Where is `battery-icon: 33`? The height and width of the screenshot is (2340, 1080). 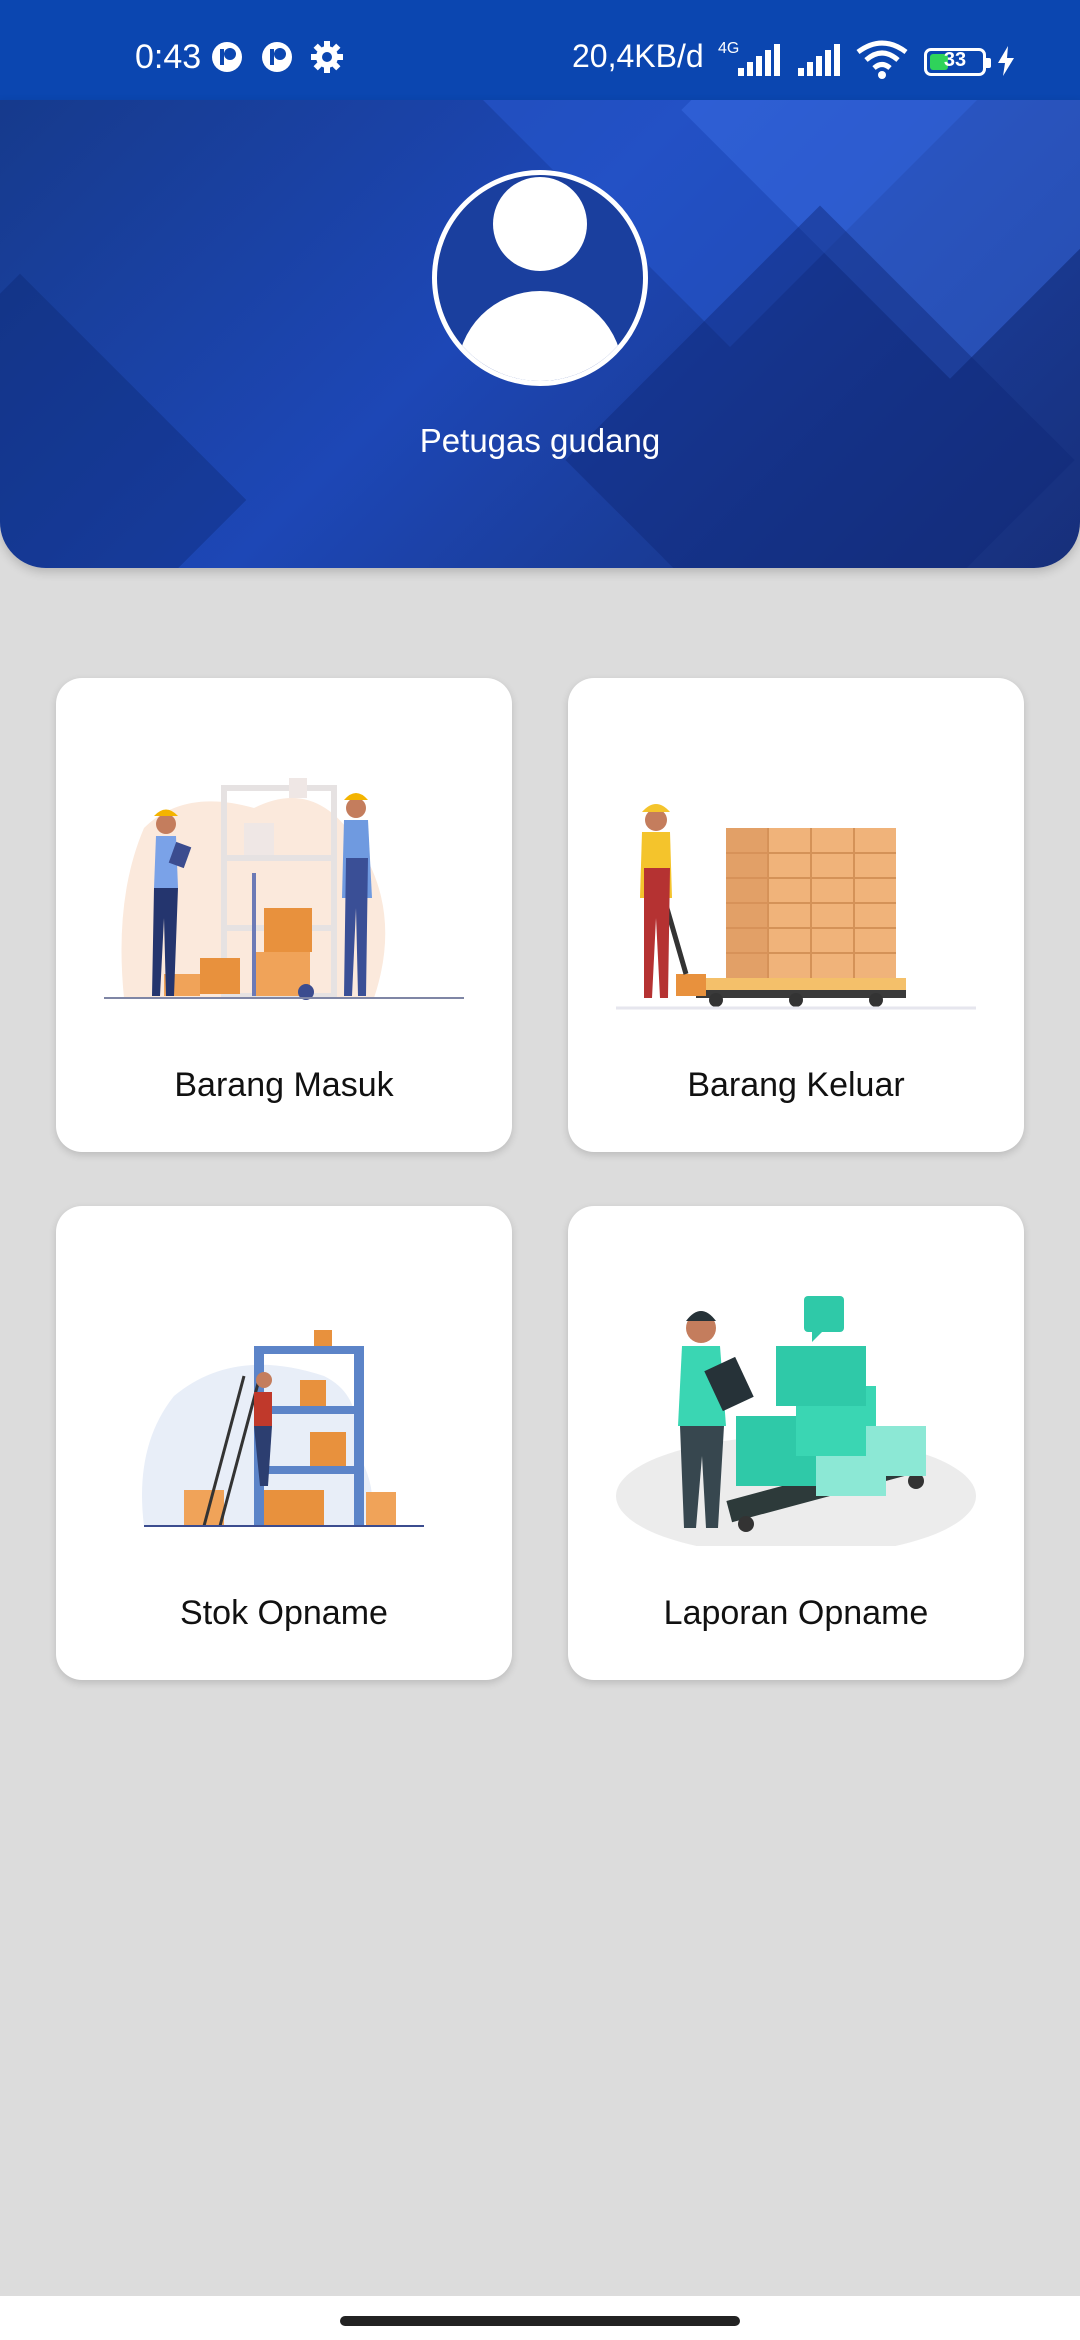 battery-icon: 33 is located at coordinates (957, 62).